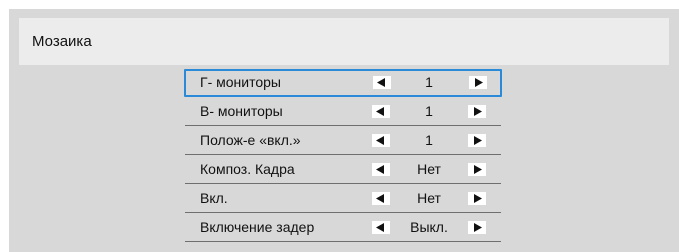 The image size is (679, 252). What do you see at coordinates (250, 140) in the screenshot?
I see `menu-row-label: Полож-е «вкл.»` at bounding box center [250, 140].